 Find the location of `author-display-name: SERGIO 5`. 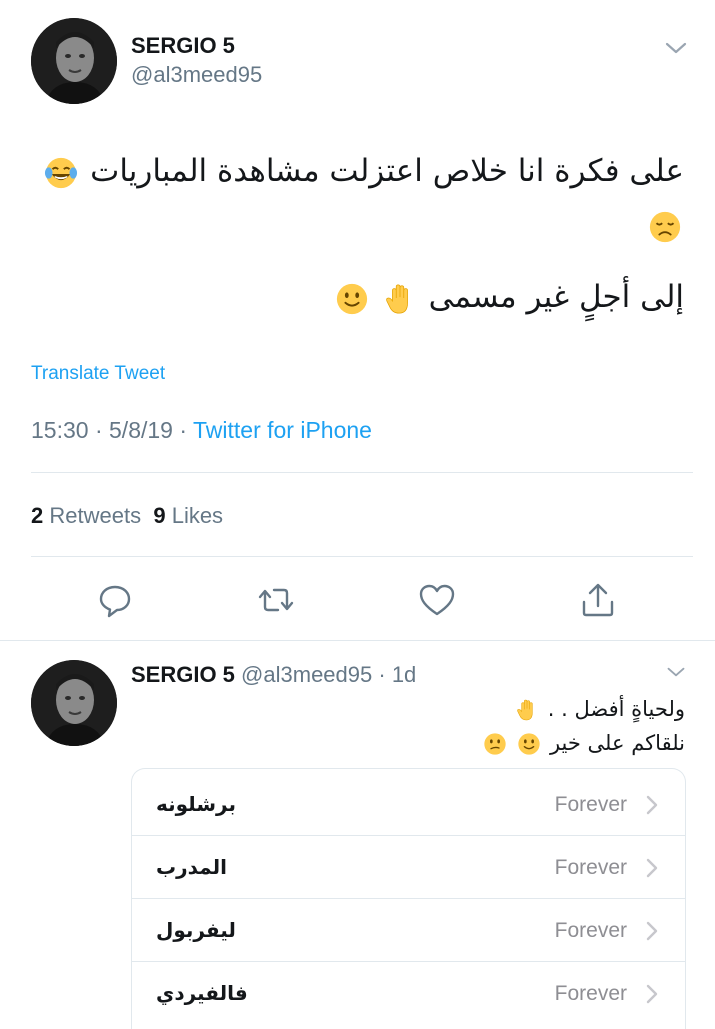

author-display-name: SERGIO 5 is located at coordinates (183, 46).